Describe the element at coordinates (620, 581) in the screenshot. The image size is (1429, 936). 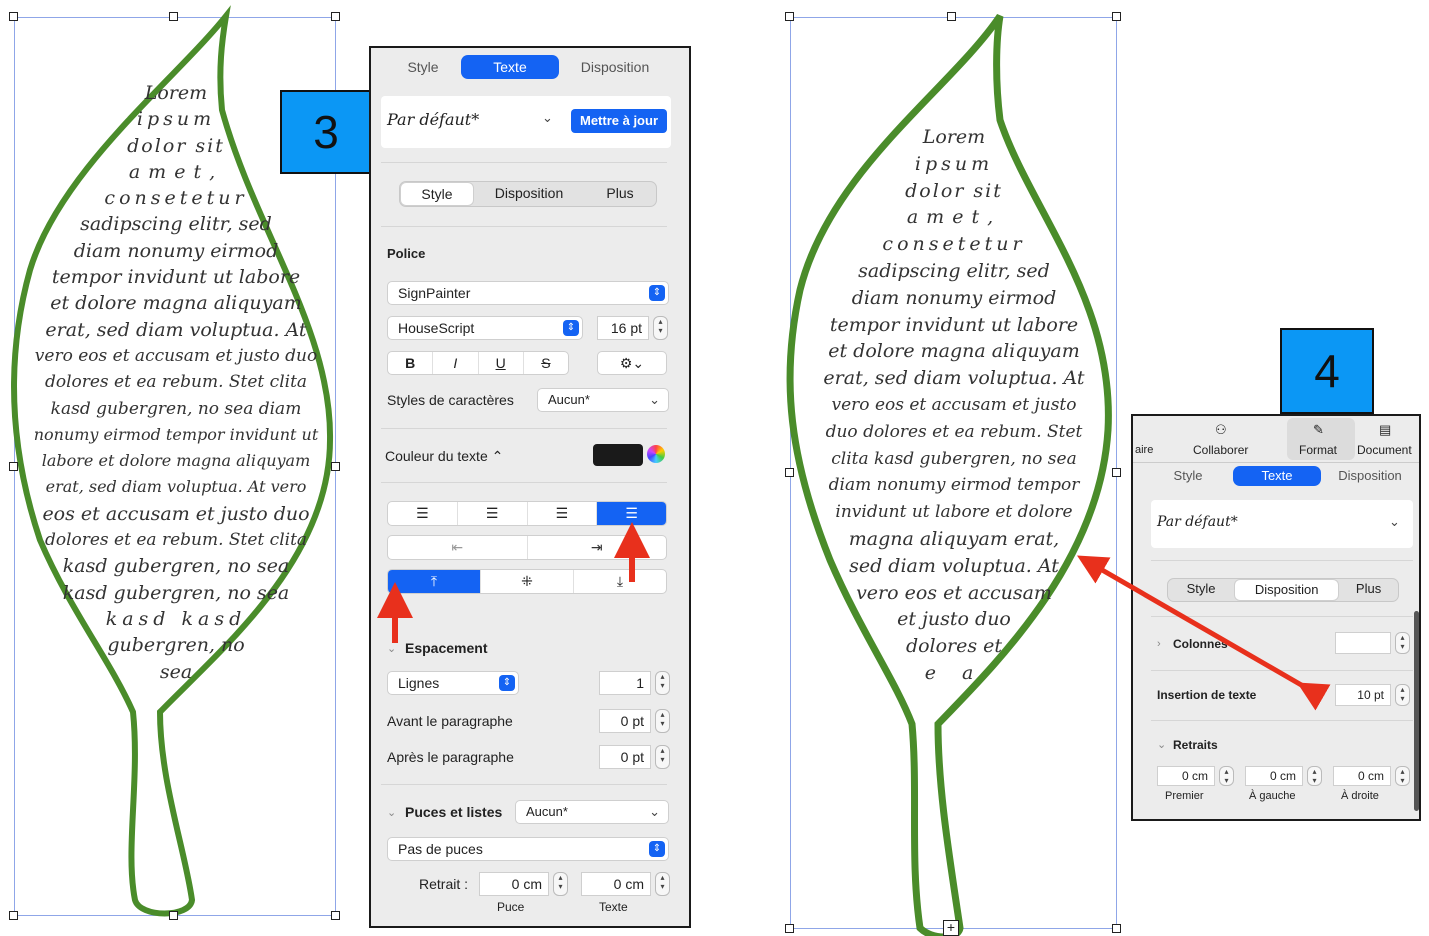
I see `align-bottom-icon: ⤓` at that location.